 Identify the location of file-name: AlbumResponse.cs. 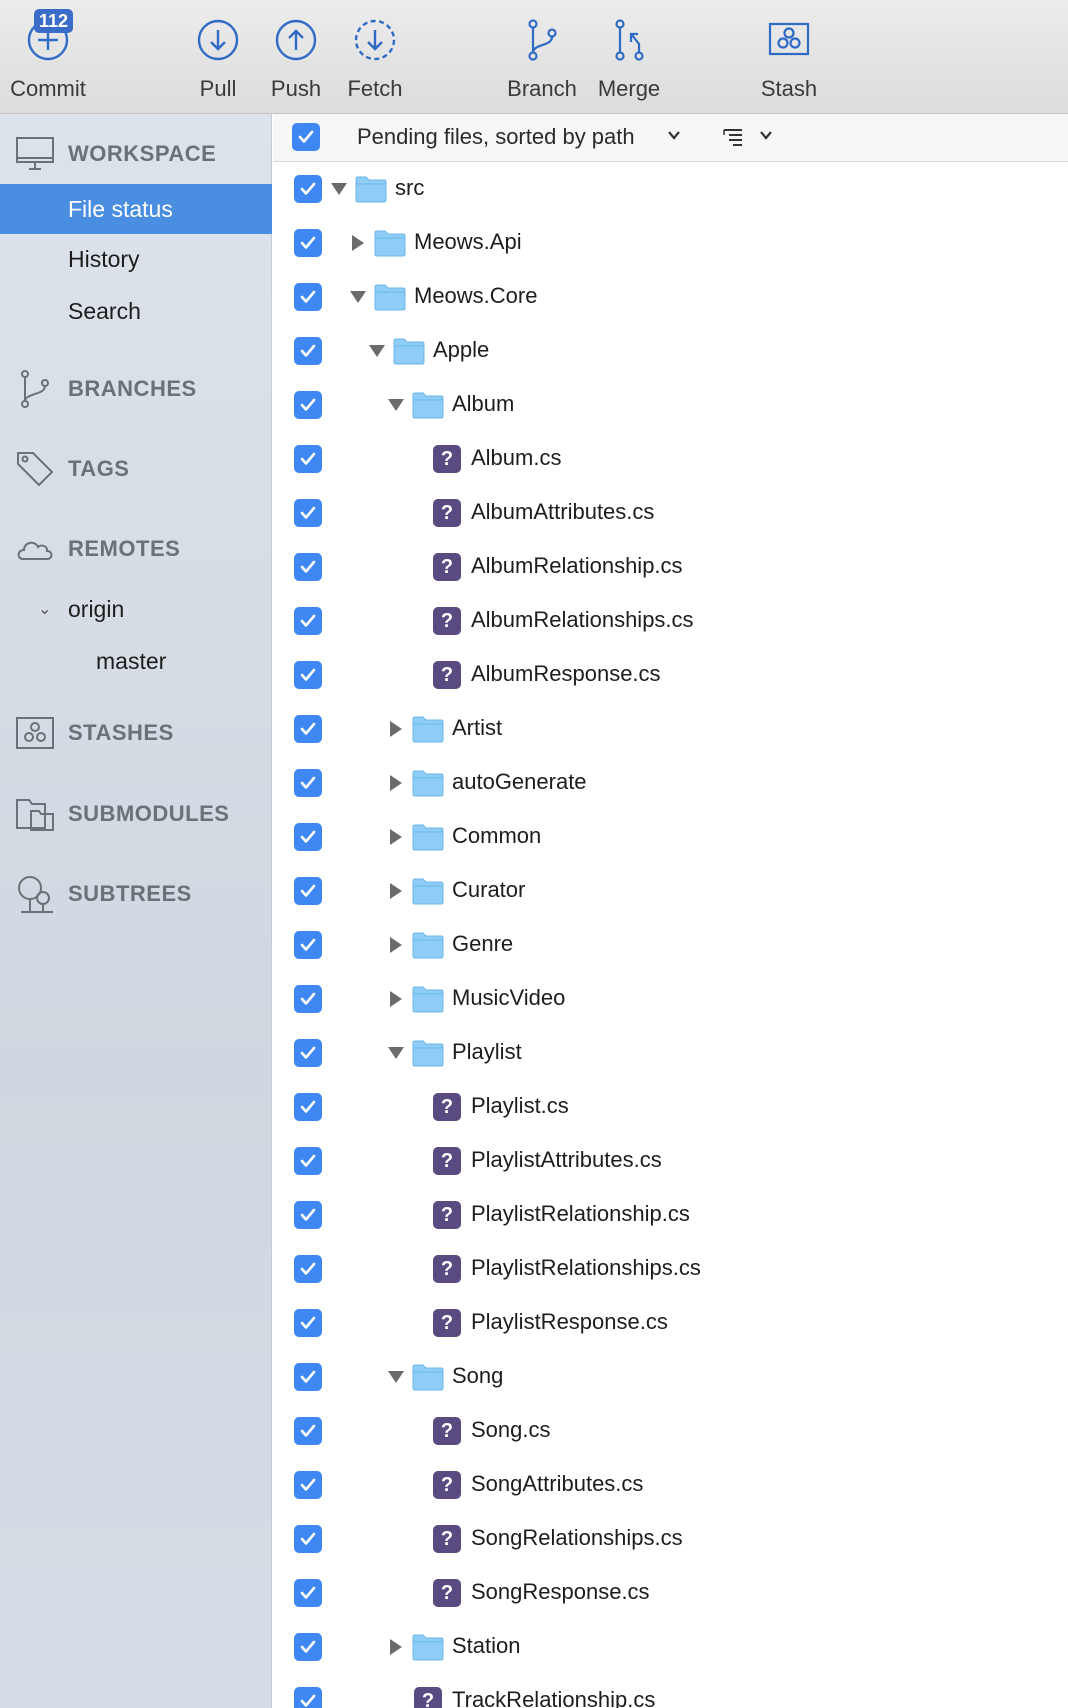
(566, 673).